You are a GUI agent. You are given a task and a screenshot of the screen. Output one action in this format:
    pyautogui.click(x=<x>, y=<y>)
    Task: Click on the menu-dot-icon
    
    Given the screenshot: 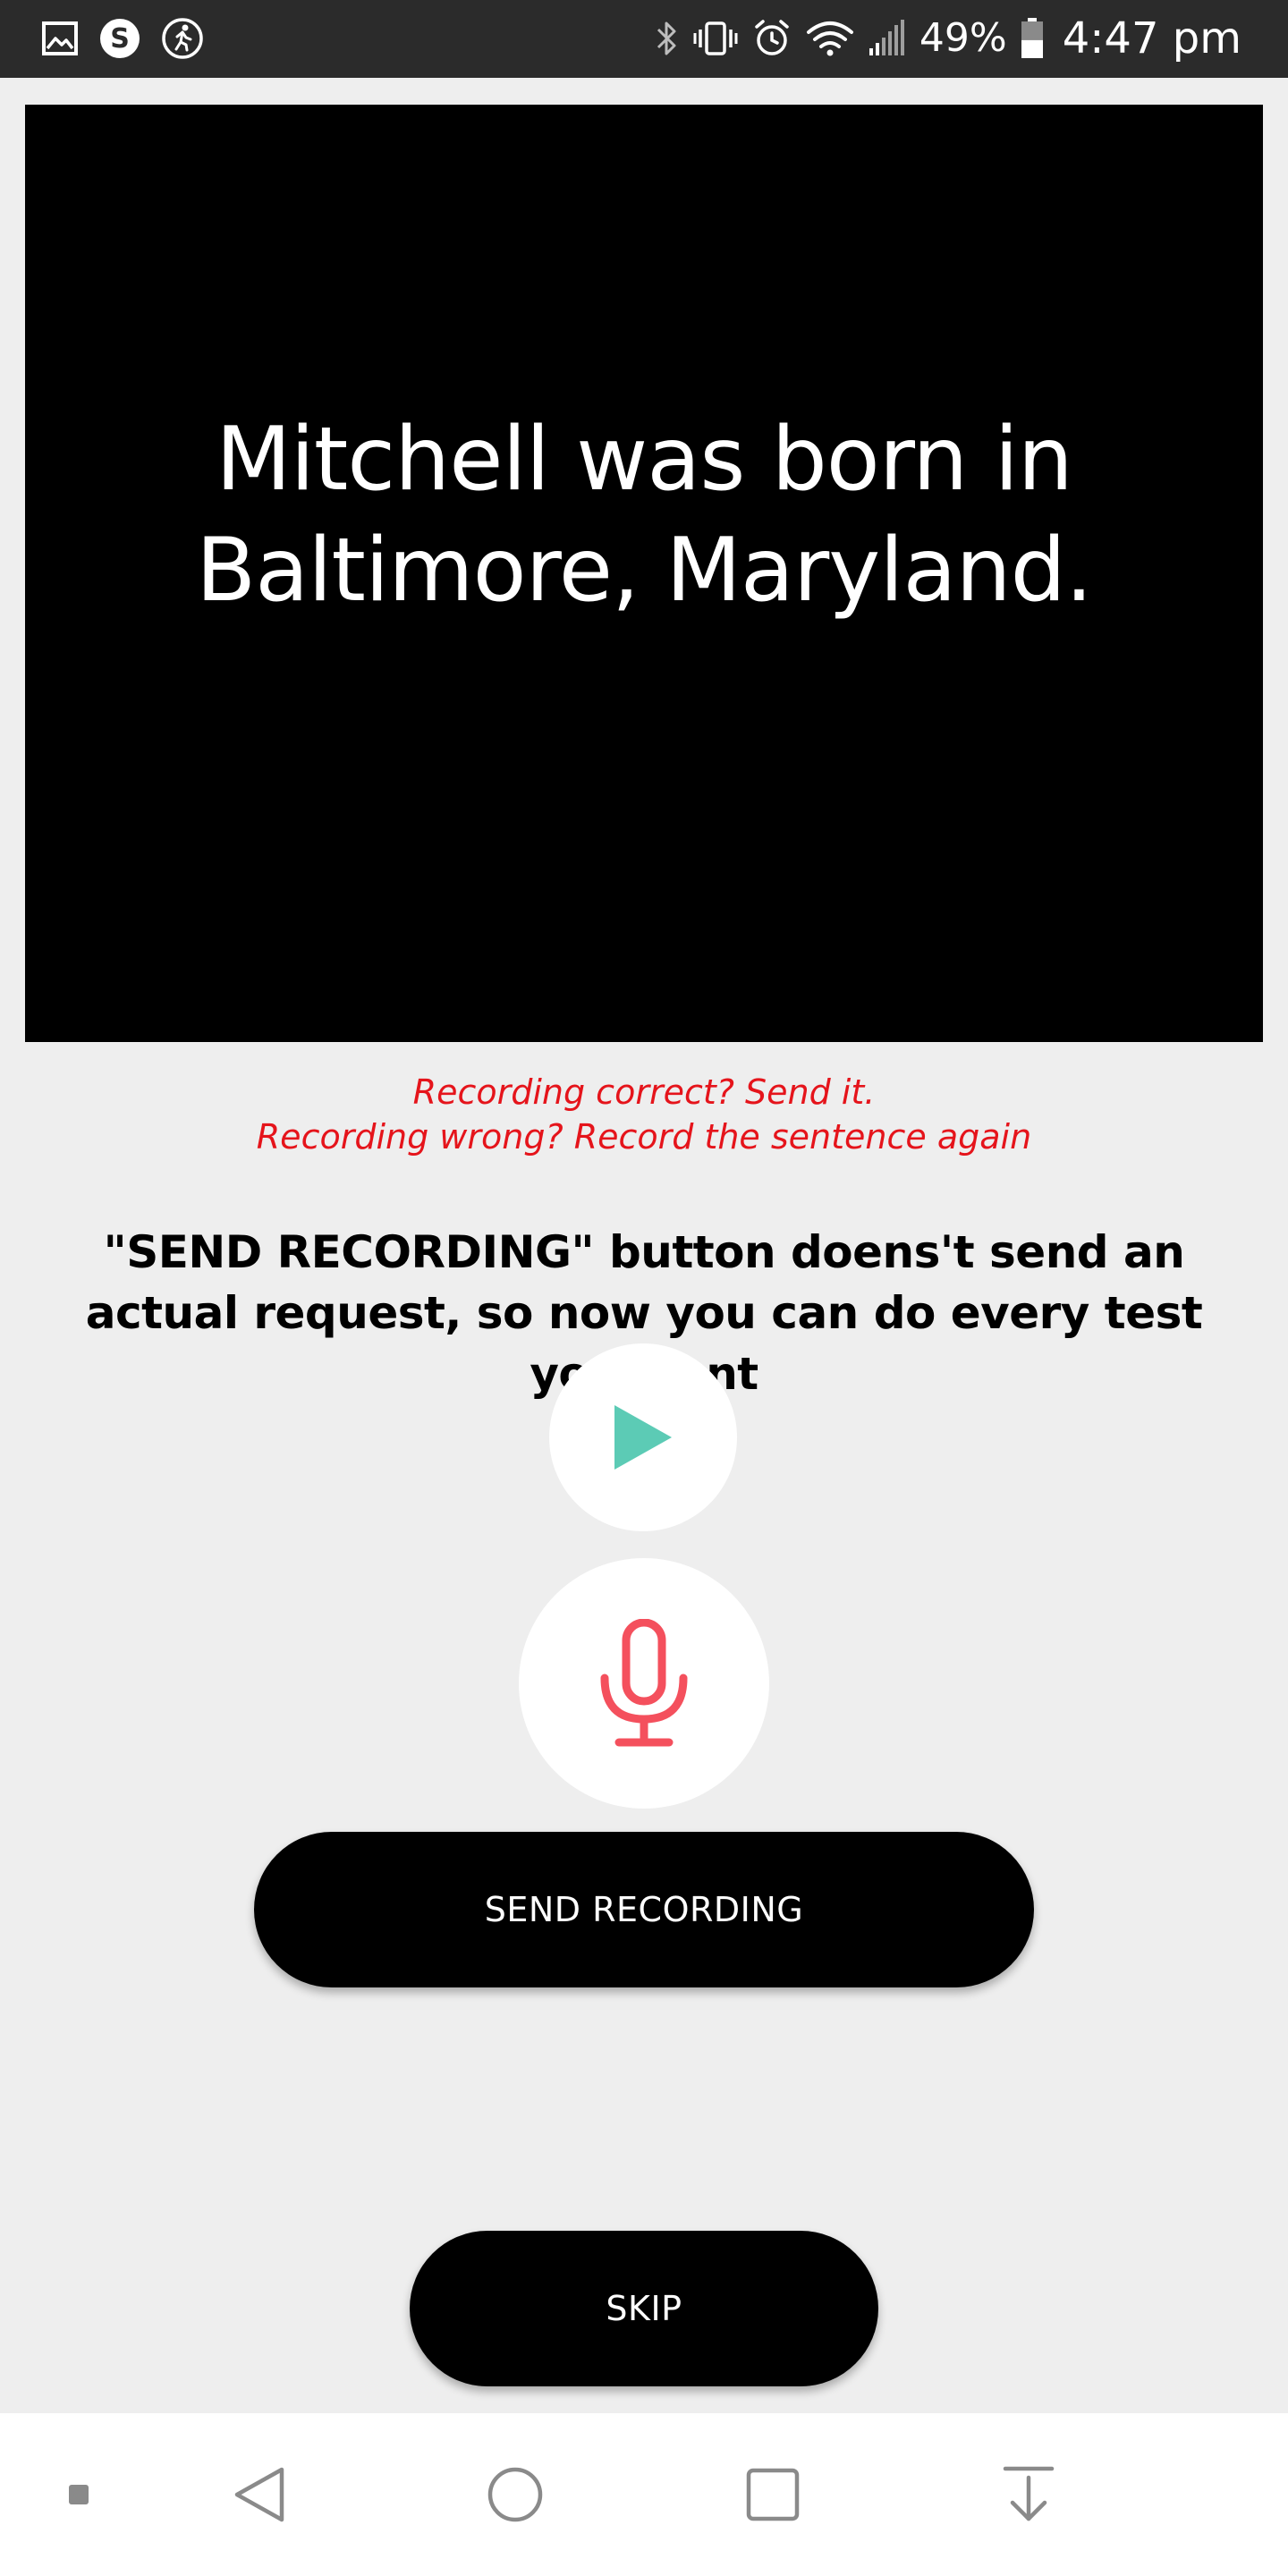 What is the action you would take?
    pyautogui.click(x=78, y=2494)
    